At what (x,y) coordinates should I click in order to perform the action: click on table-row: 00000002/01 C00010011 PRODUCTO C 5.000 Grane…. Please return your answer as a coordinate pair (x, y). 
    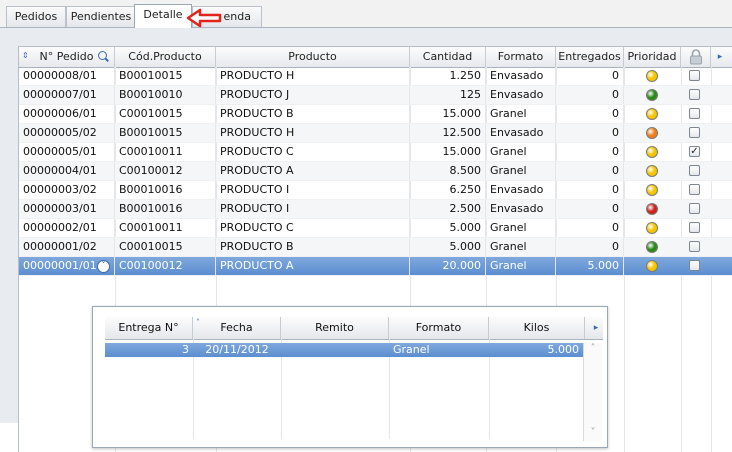
    Looking at the image, I should click on (375, 228).